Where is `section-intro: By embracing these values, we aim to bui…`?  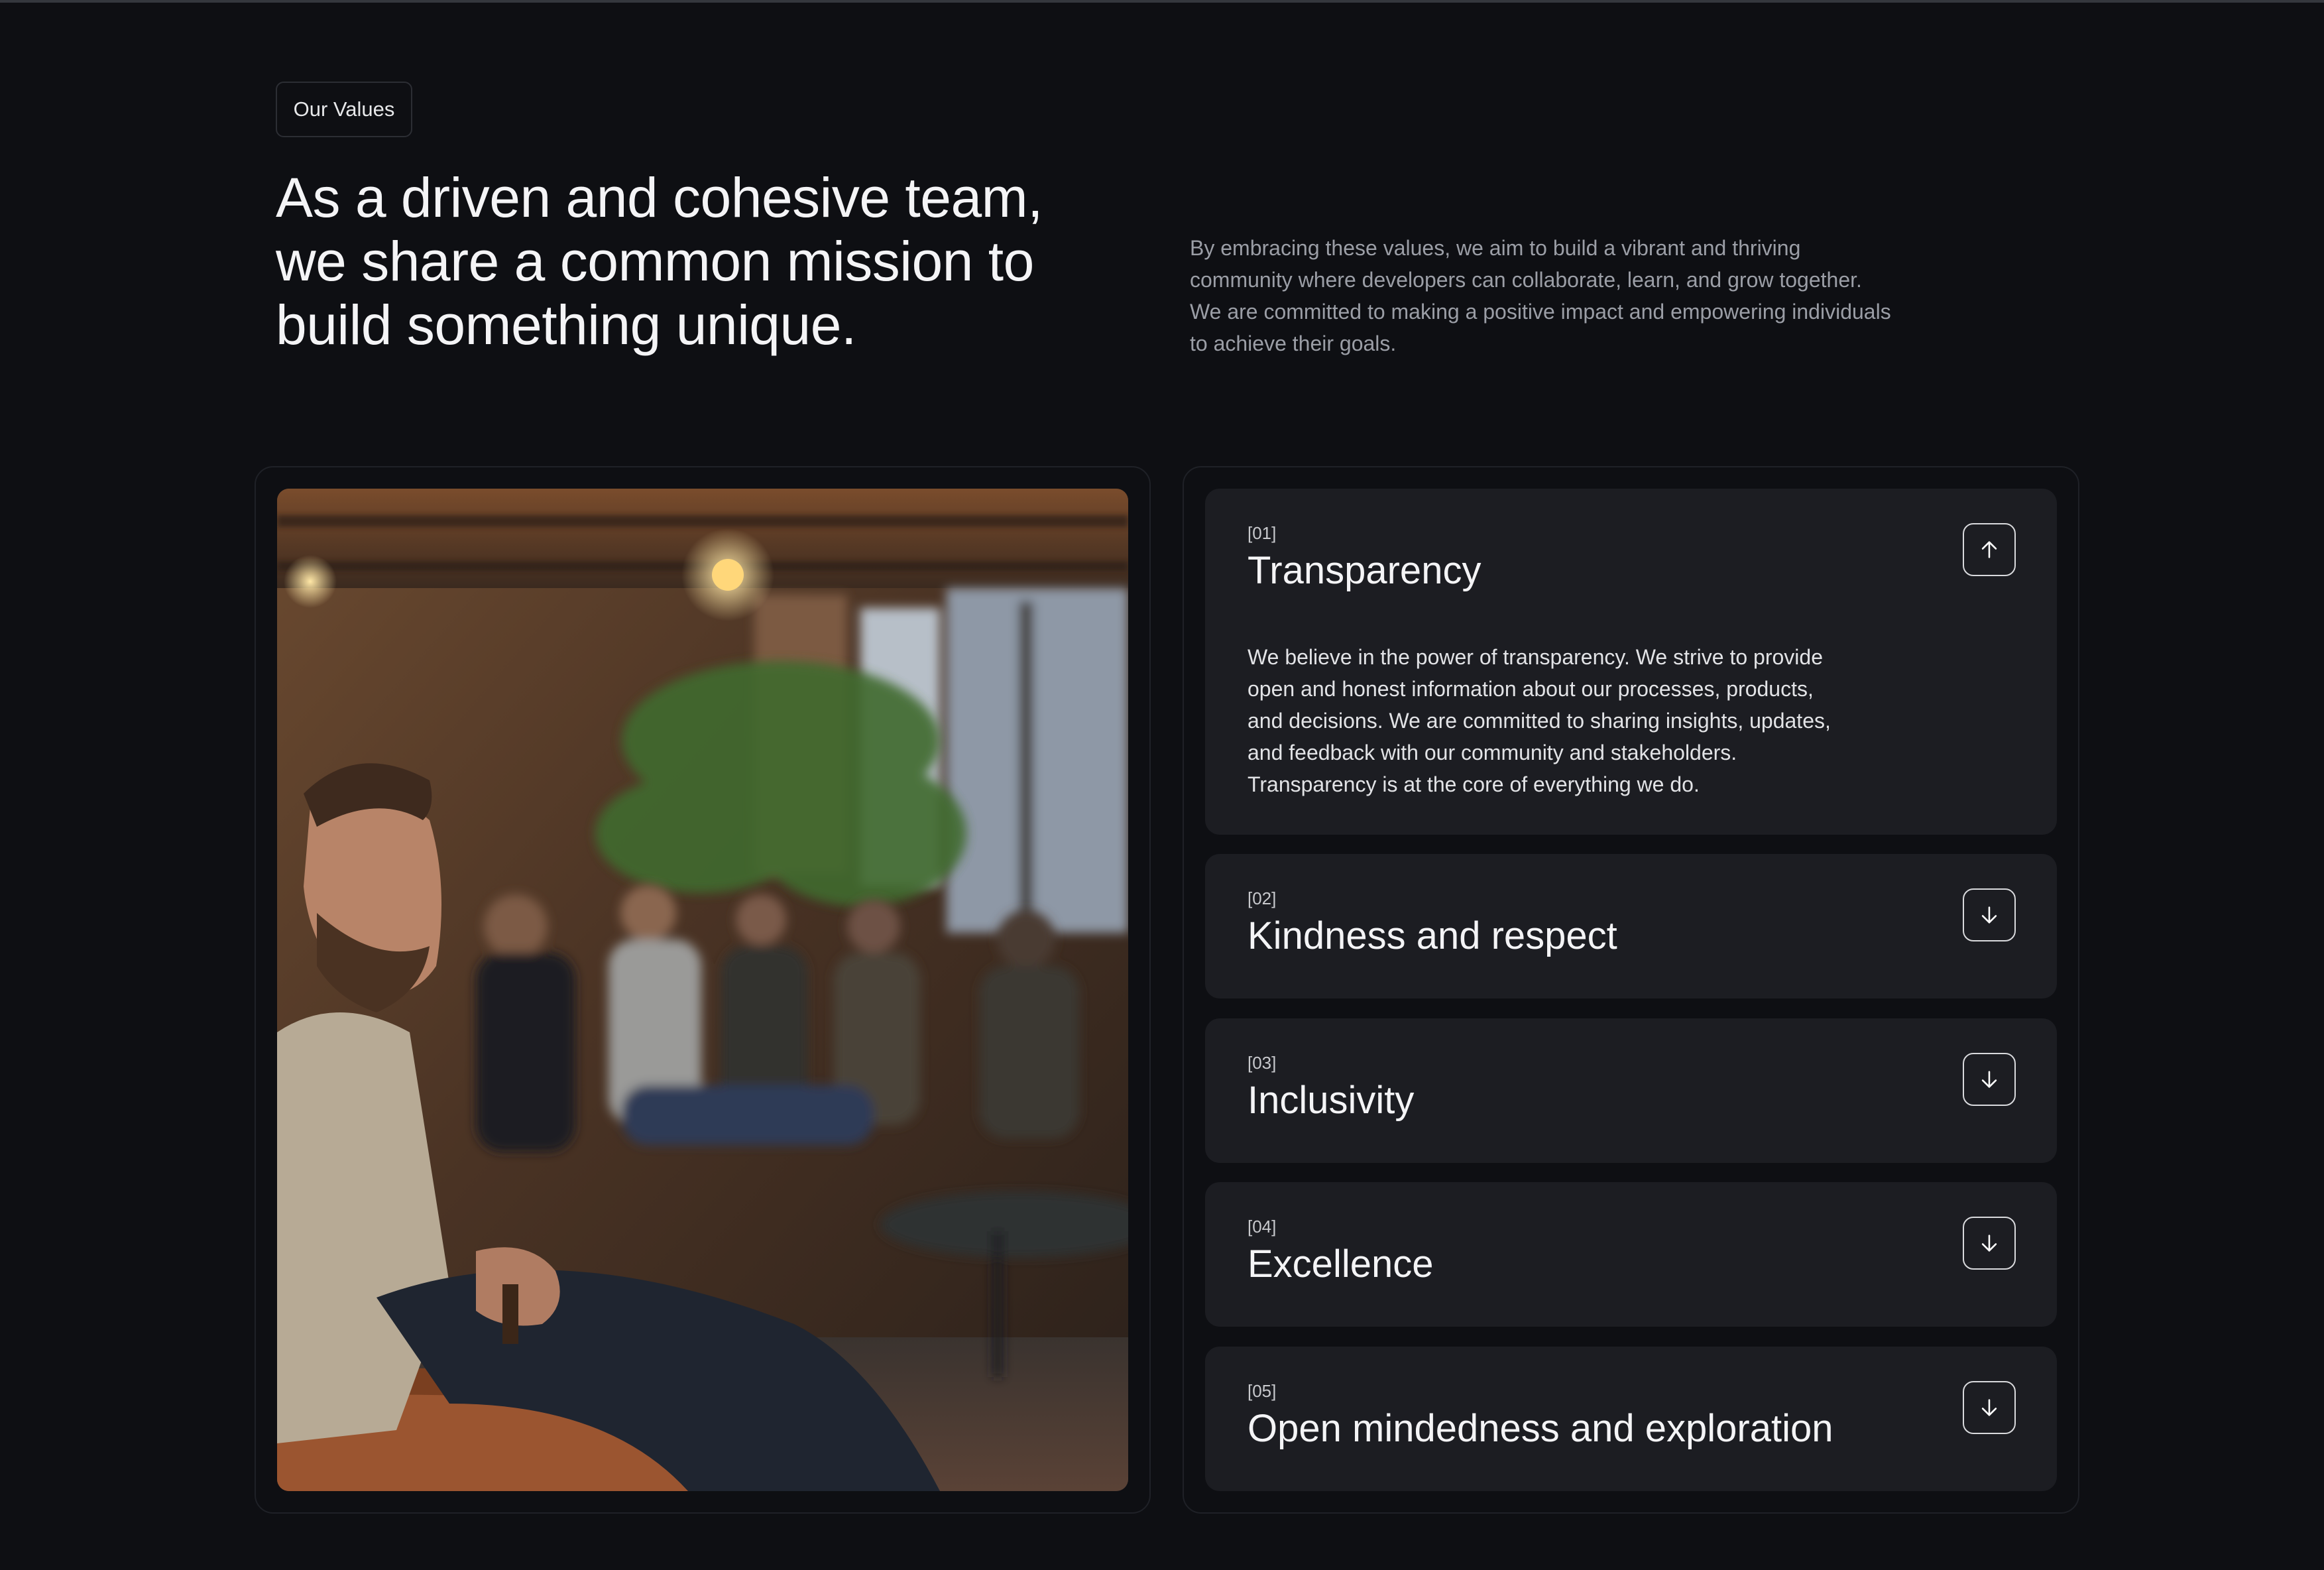
section-intro: By embracing these values, we aim to bui… is located at coordinates (1540, 296).